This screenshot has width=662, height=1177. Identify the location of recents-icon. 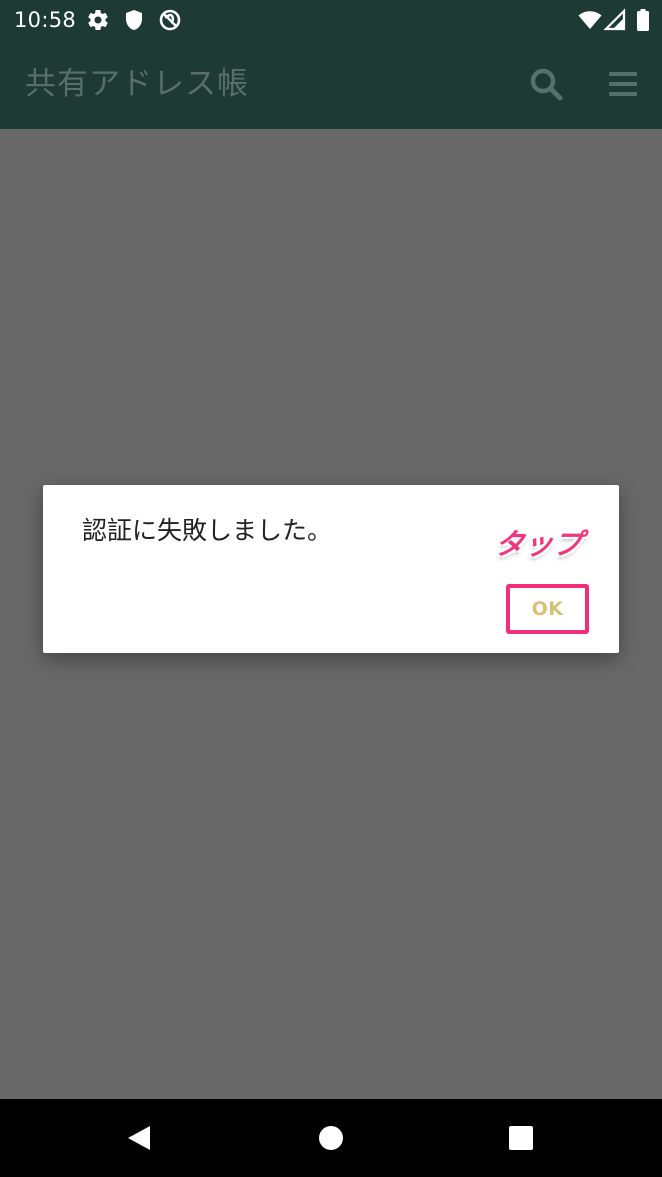
(521, 1138).